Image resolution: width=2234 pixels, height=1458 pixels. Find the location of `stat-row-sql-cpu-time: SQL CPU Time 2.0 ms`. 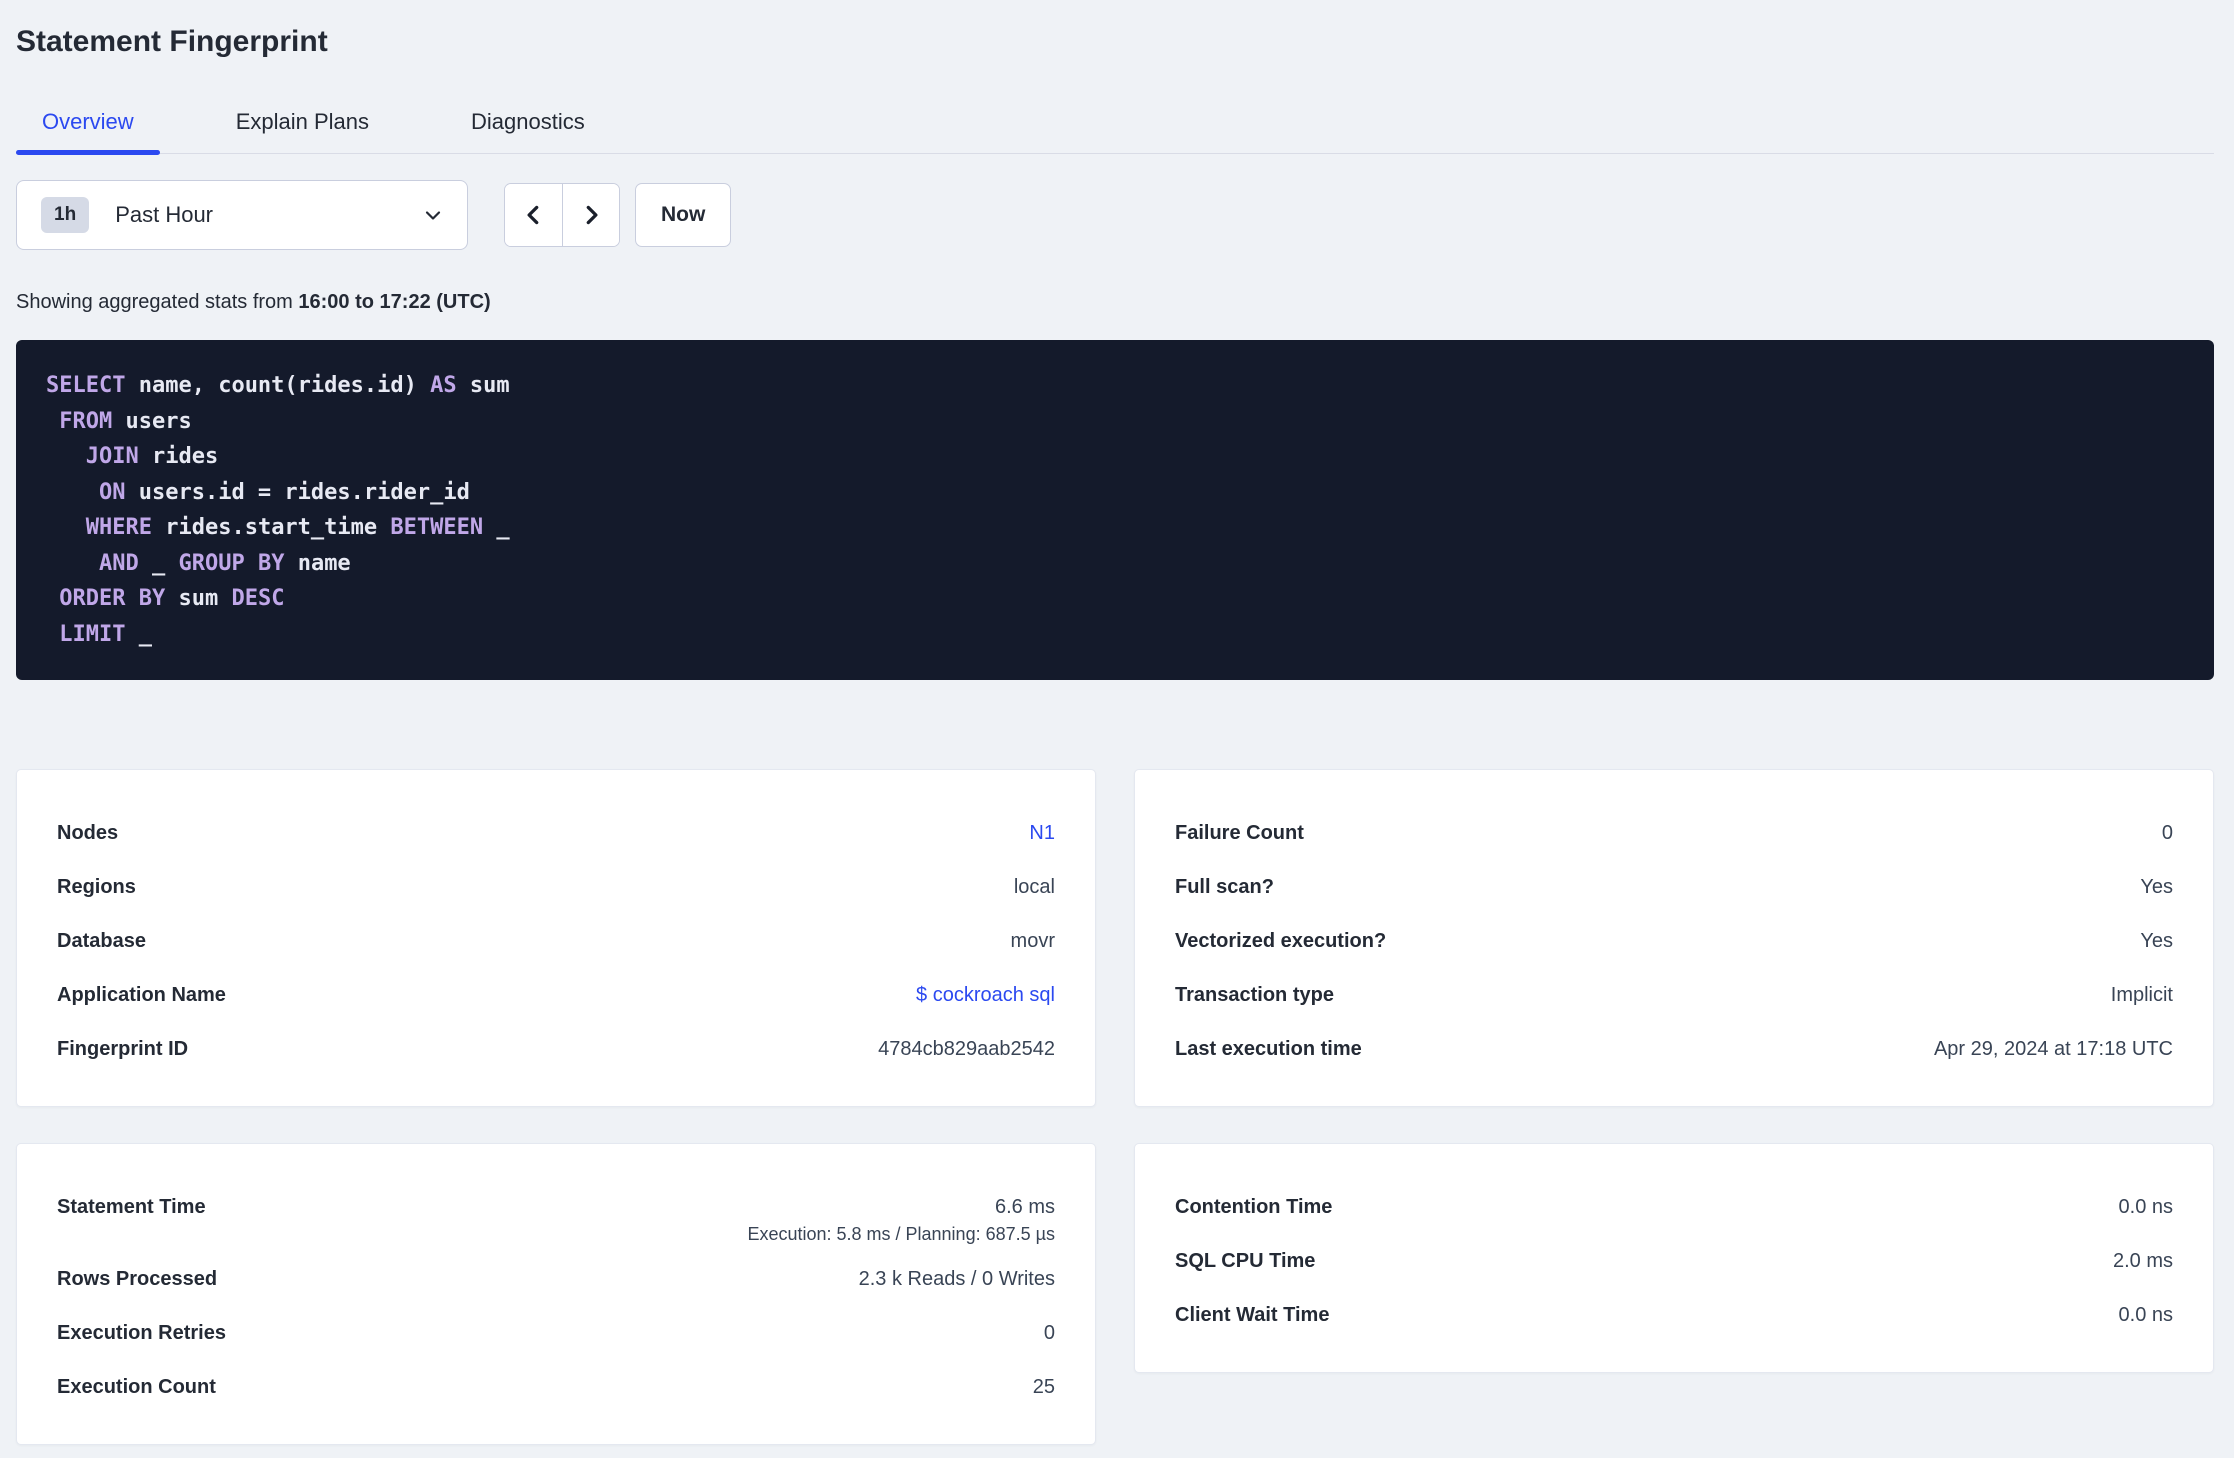

stat-row-sql-cpu-time: SQL CPU Time 2.0 ms is located at coordinates (1674, 1261).